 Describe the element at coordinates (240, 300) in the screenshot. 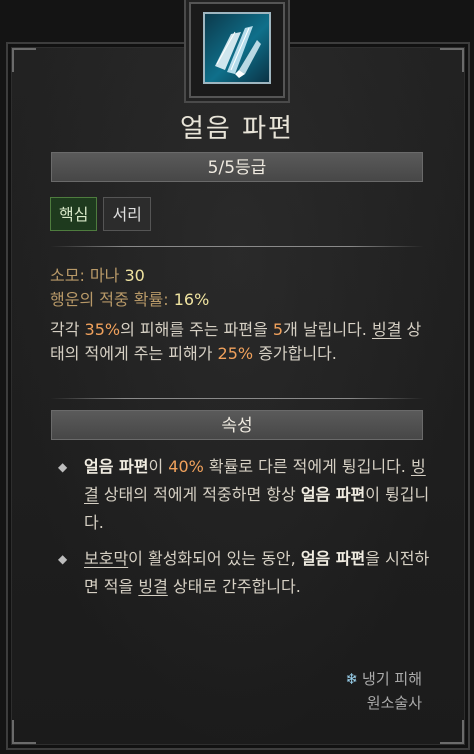

I see `luck-line: 행운의 적중 확률: 16%` at that location.